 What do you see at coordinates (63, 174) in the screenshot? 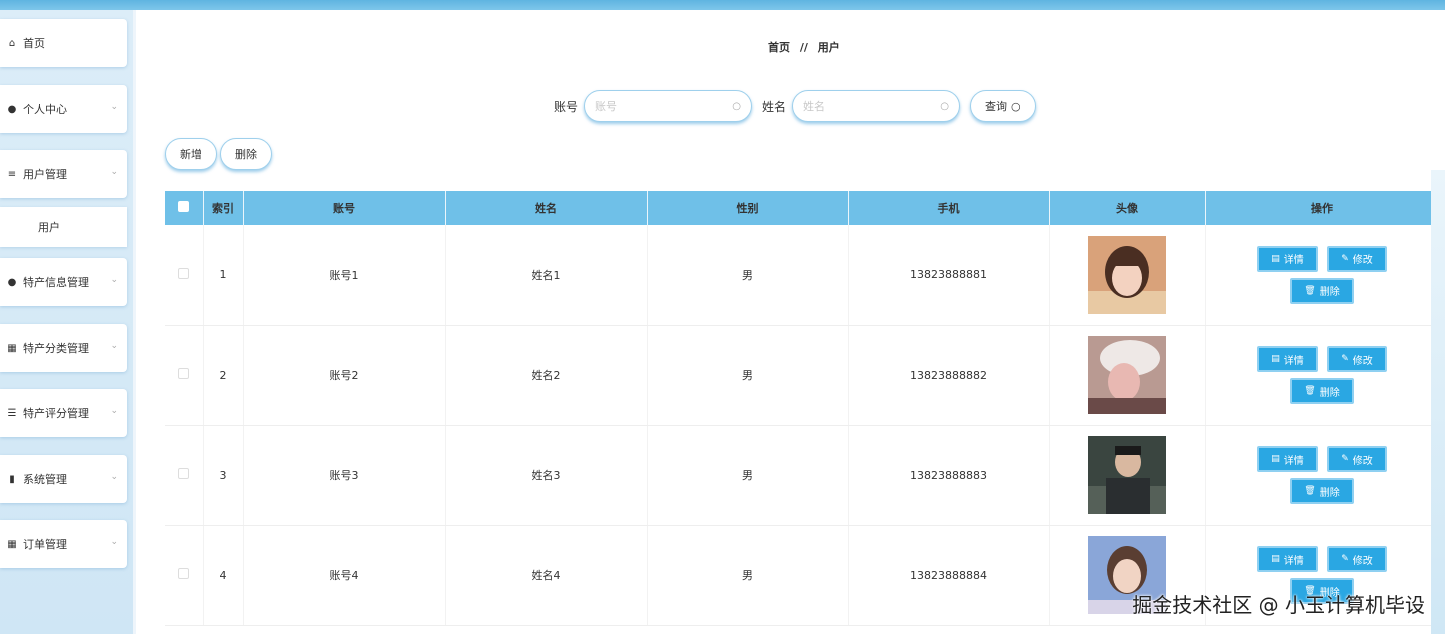
I see `sidebar-item-user-management: ≡ 用户管理 ⌄` at bounding box center [63, 174].